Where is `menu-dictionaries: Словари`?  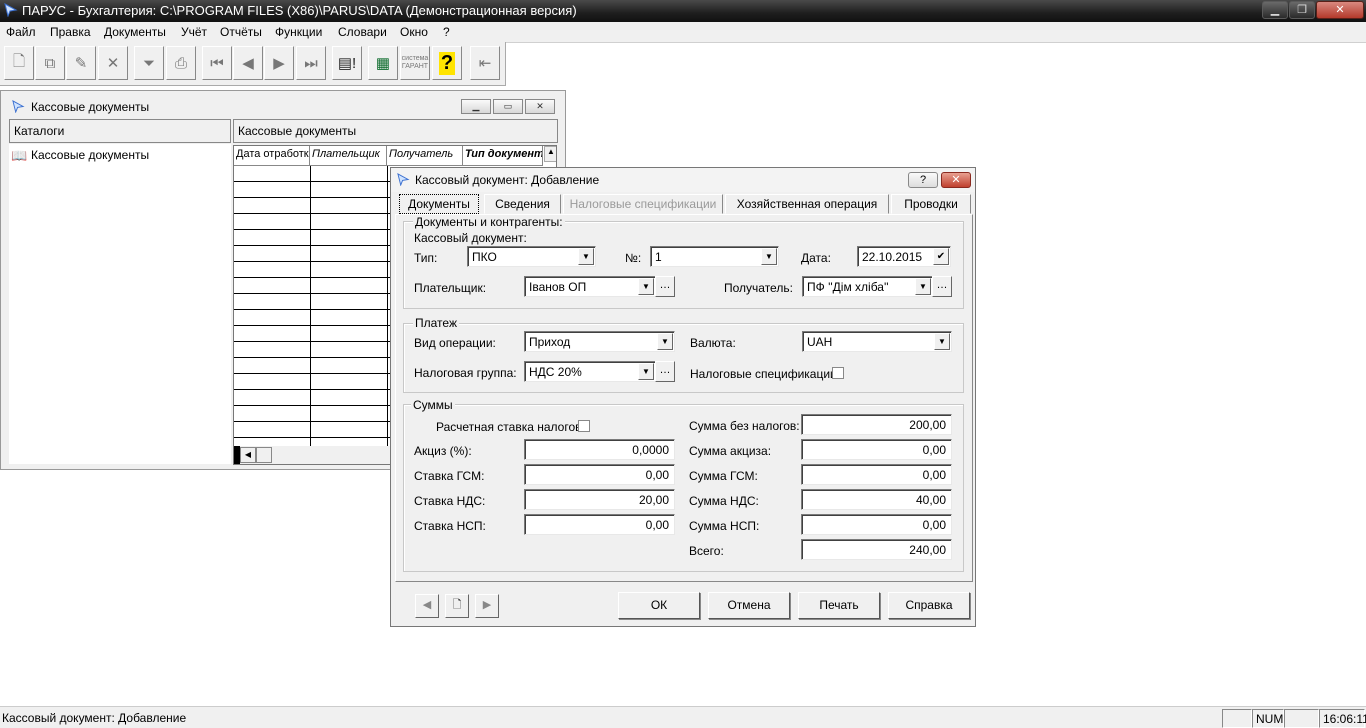
menu-dictionaries: Словари is located at coordinates (362, 32).